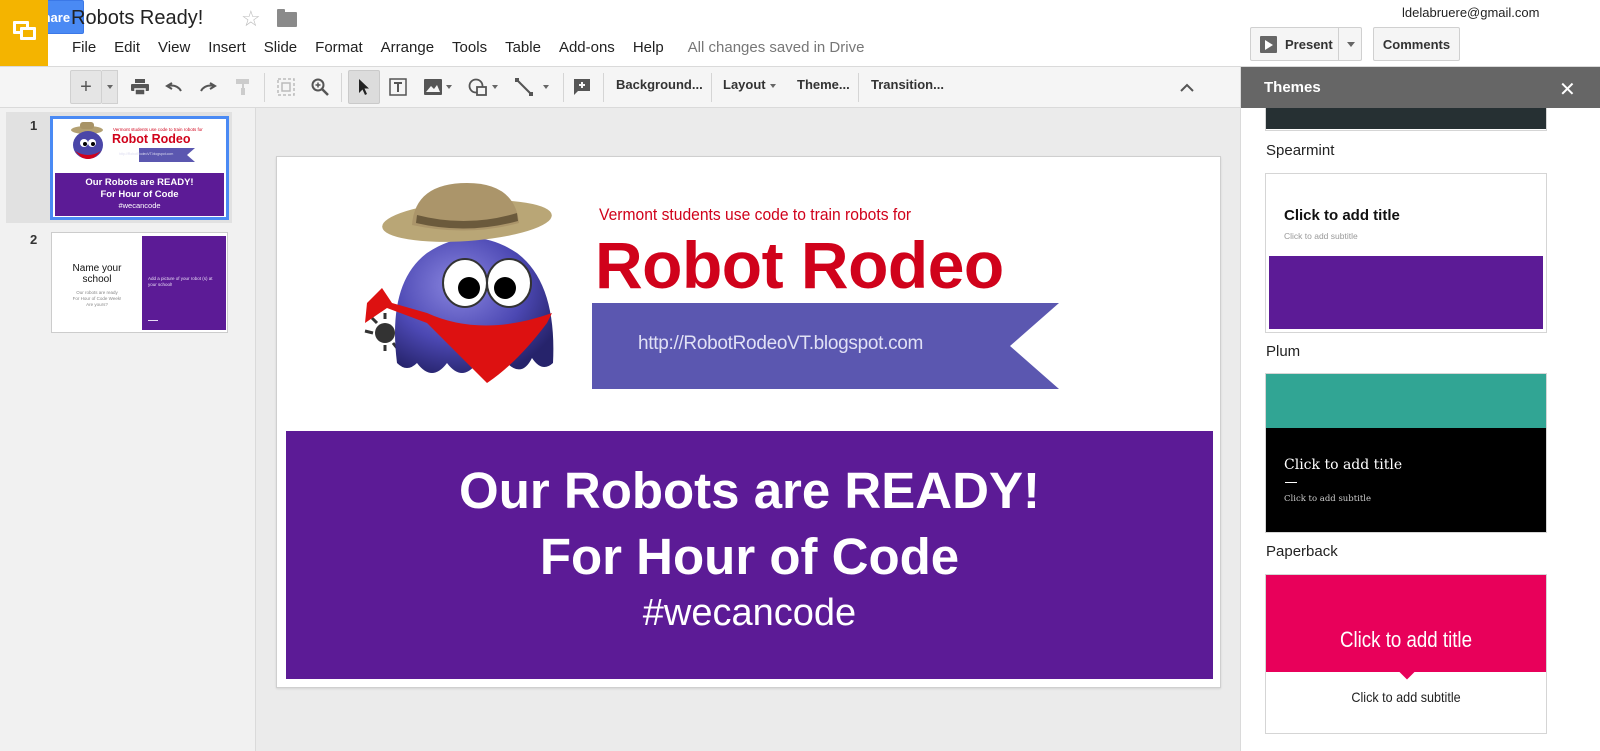  What do you see at coordinates (648, 49) in the screenshot?
I see `menu-help: Help` at bounding box center [648, 49].